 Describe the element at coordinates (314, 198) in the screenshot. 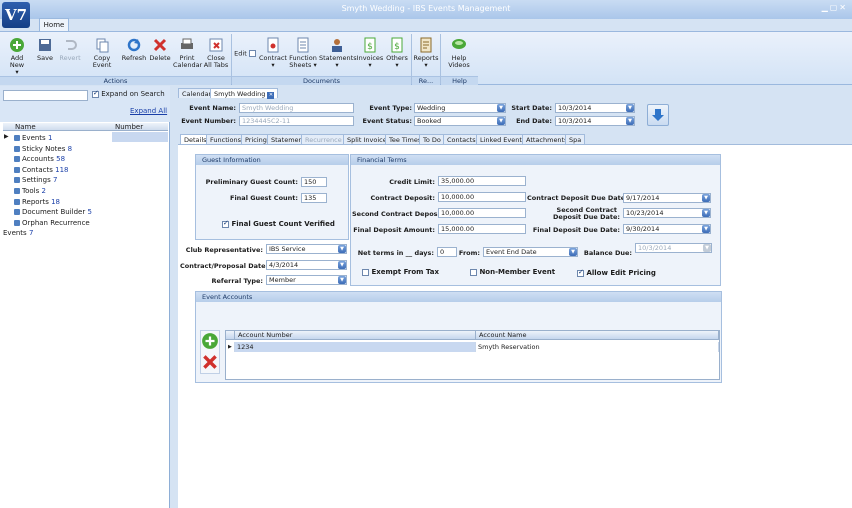

I see `final-count-field: 135` at that location.